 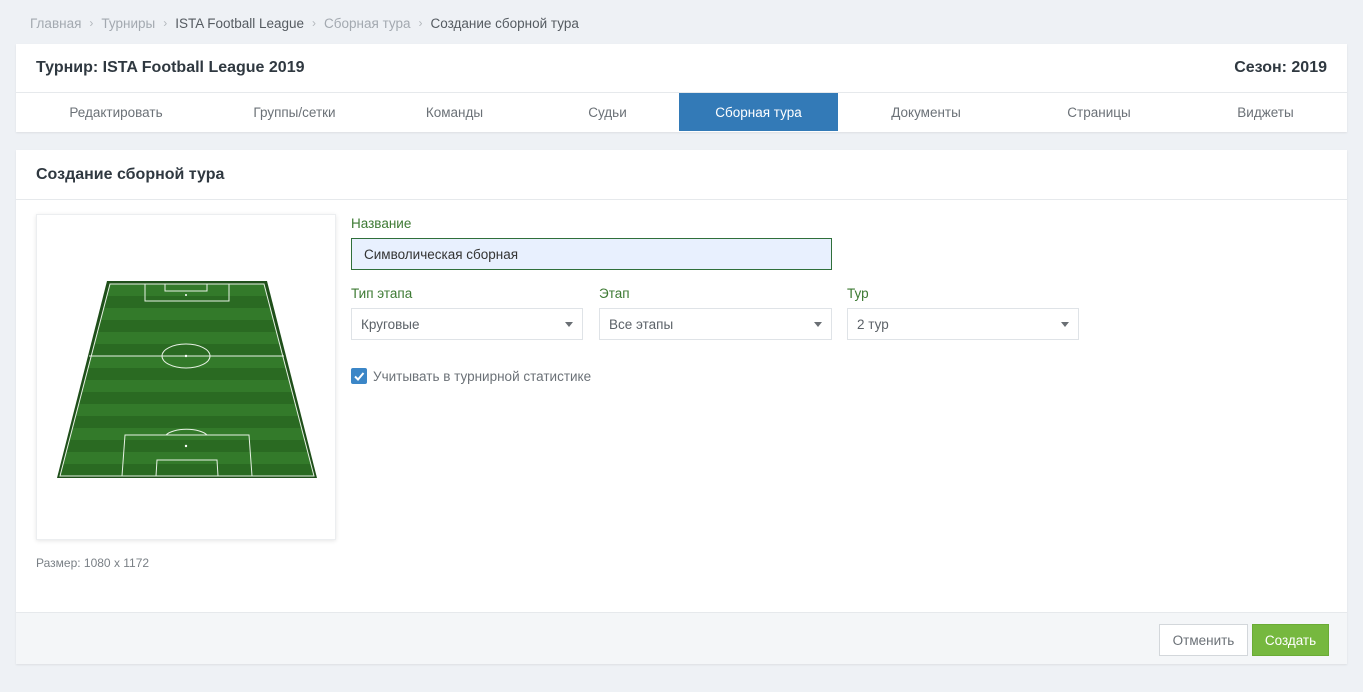 What do you see at coordinates (681, 638) in the screenshot?
I see `panel-footer: Отменить Создать` at bounding box center [681, 638].